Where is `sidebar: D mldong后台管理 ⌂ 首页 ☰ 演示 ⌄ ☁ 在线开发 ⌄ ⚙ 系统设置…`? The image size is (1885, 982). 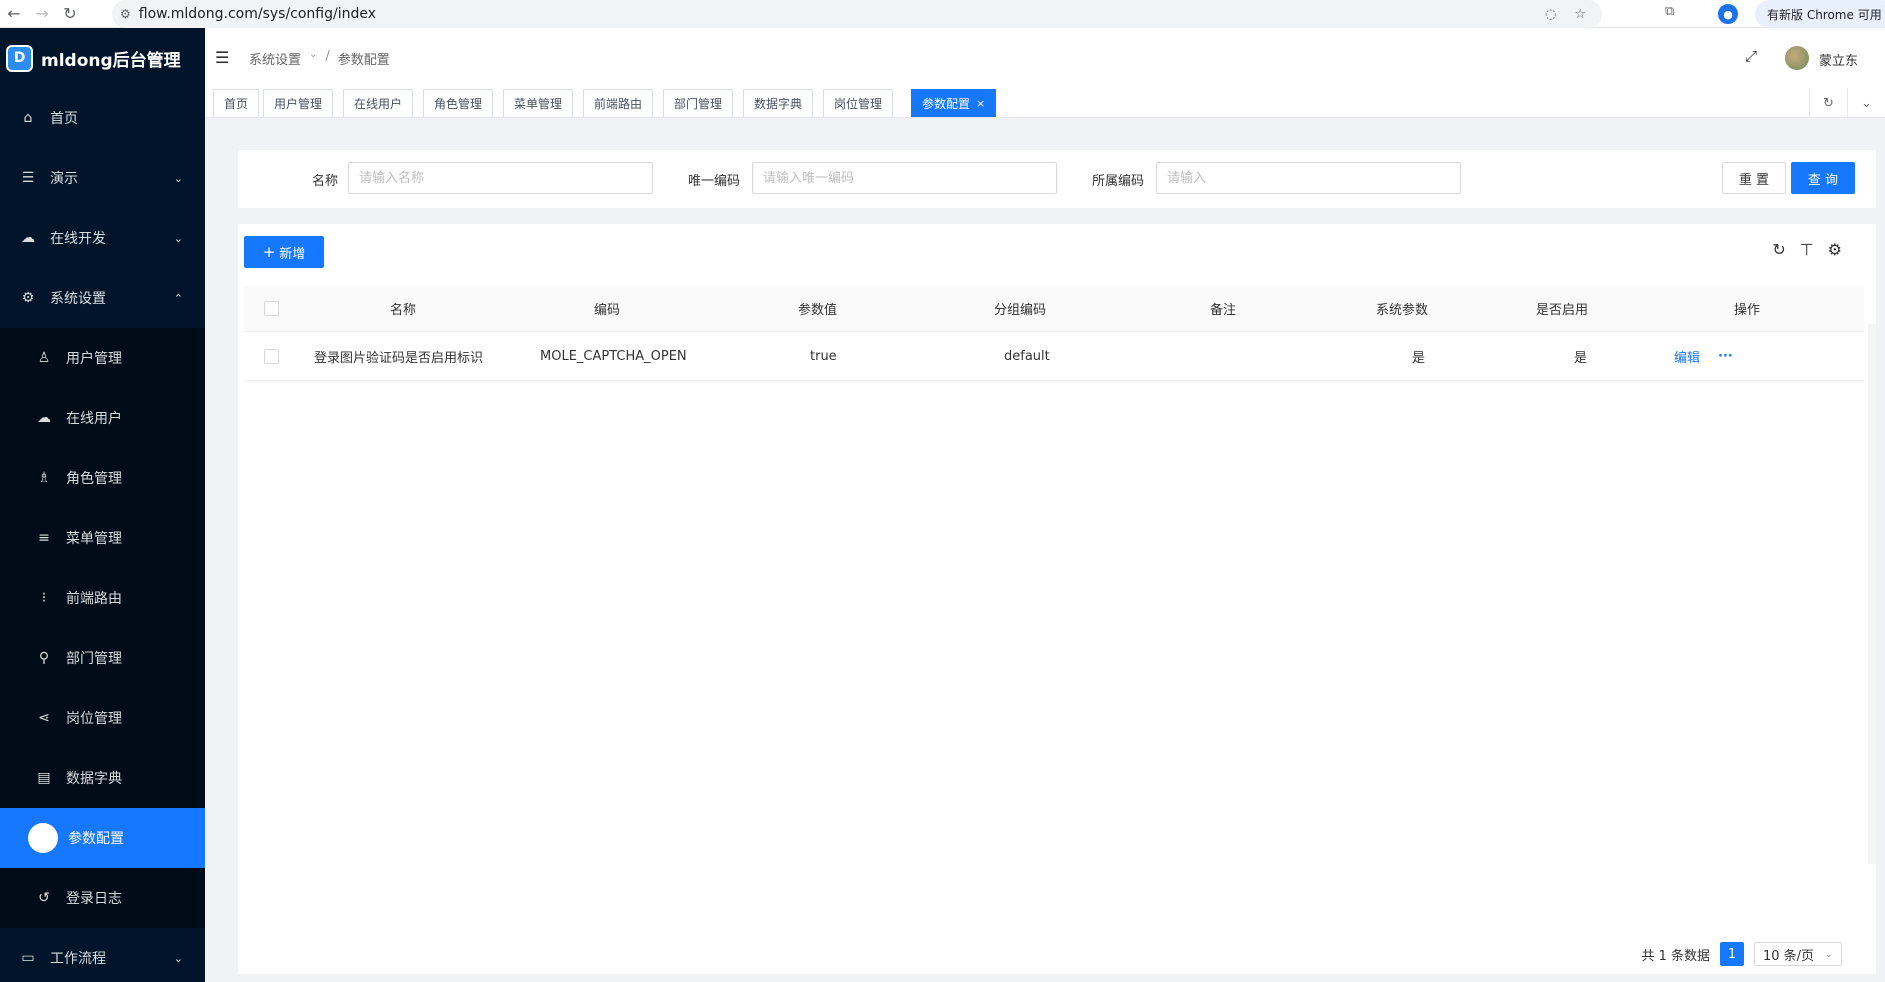 sidebar: D mldong后台管理 ⌂ 首页 ☰ 演示 ⌄ ☁ 在线开发 ⌄ ⚙ 系统设置… is located at coordinates (102, 505).